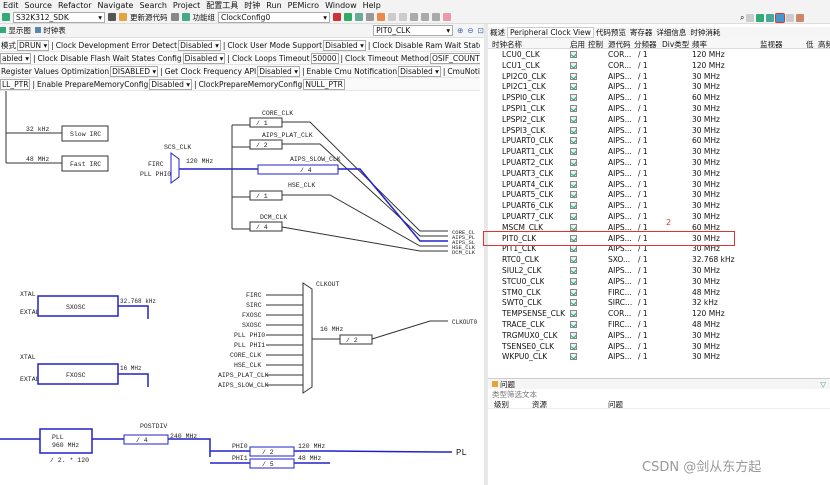 The image size is (830, 485). Describe the element at coordinates (577, 44) in the screenshot. I see `col-enable: 启用` at that location.